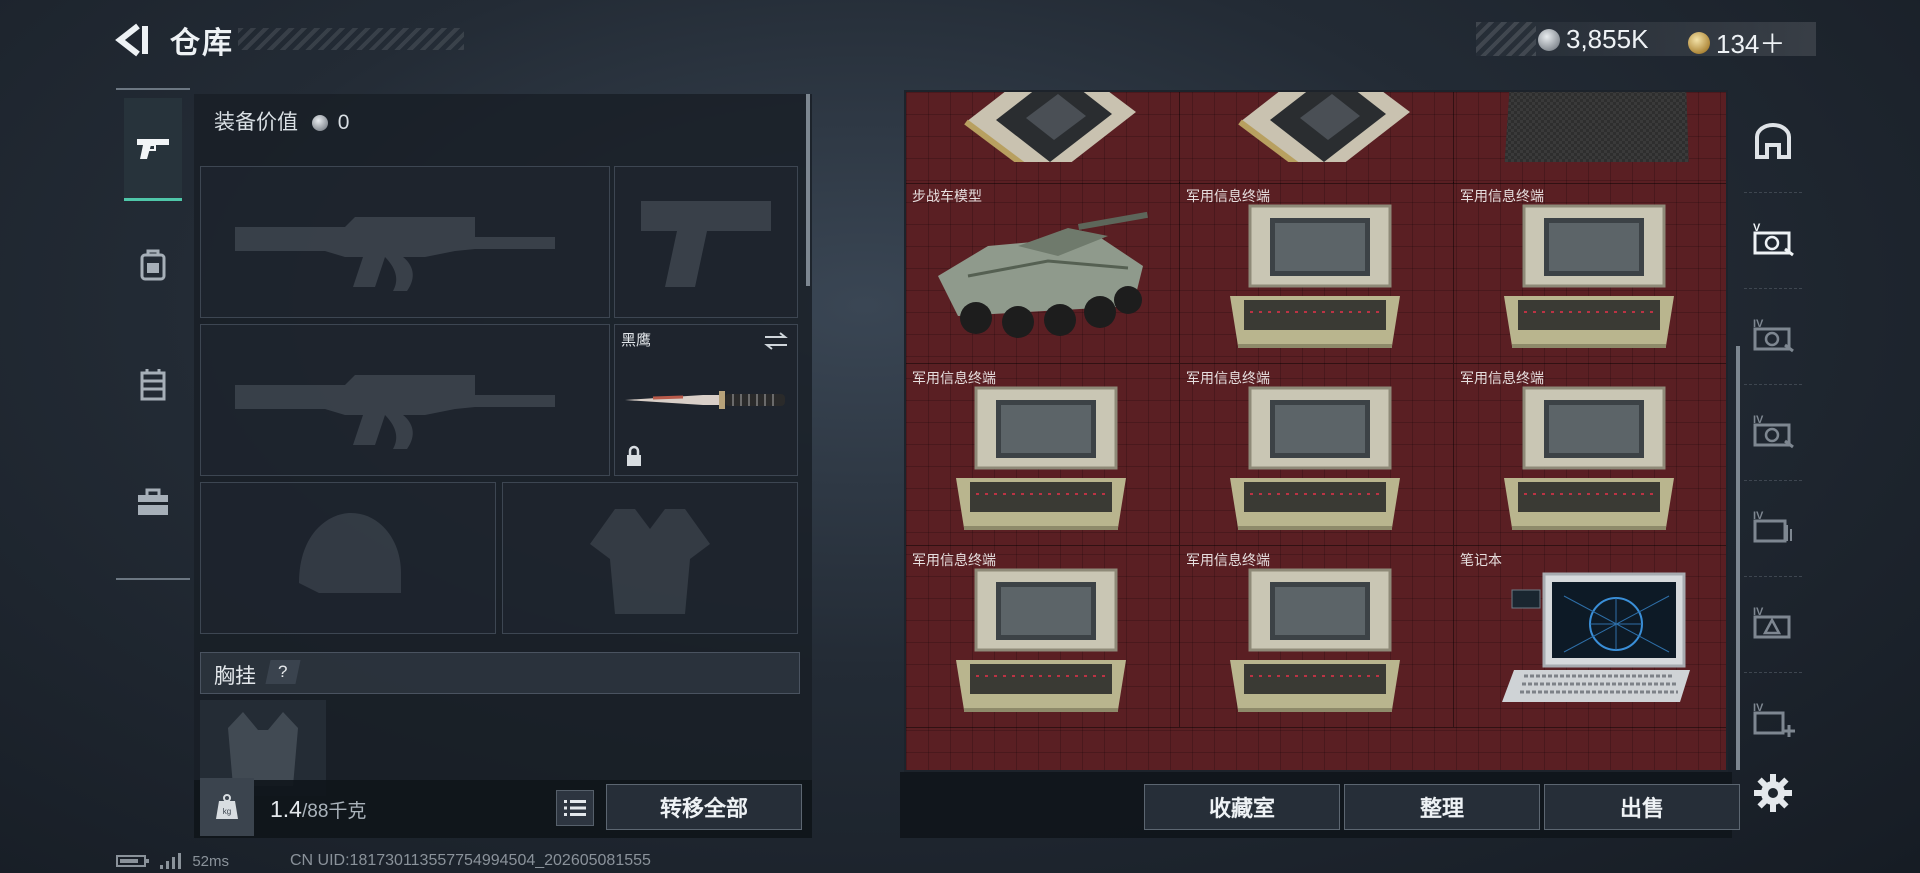 The height and width of the screenshot is (873, 1920). I want to click on secondary-weapon-slot, so click(405, 400).